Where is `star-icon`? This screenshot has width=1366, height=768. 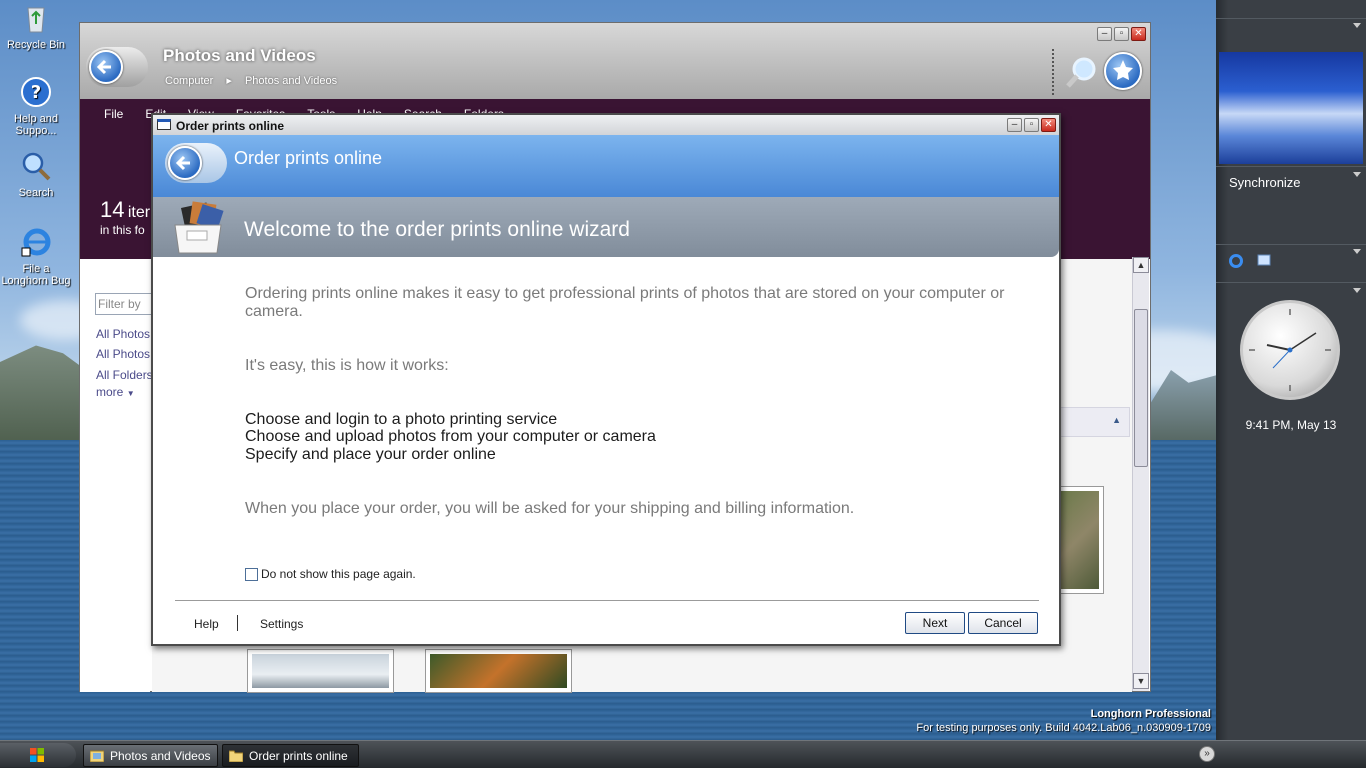 star-icon is located at coordinates (1123, 70).